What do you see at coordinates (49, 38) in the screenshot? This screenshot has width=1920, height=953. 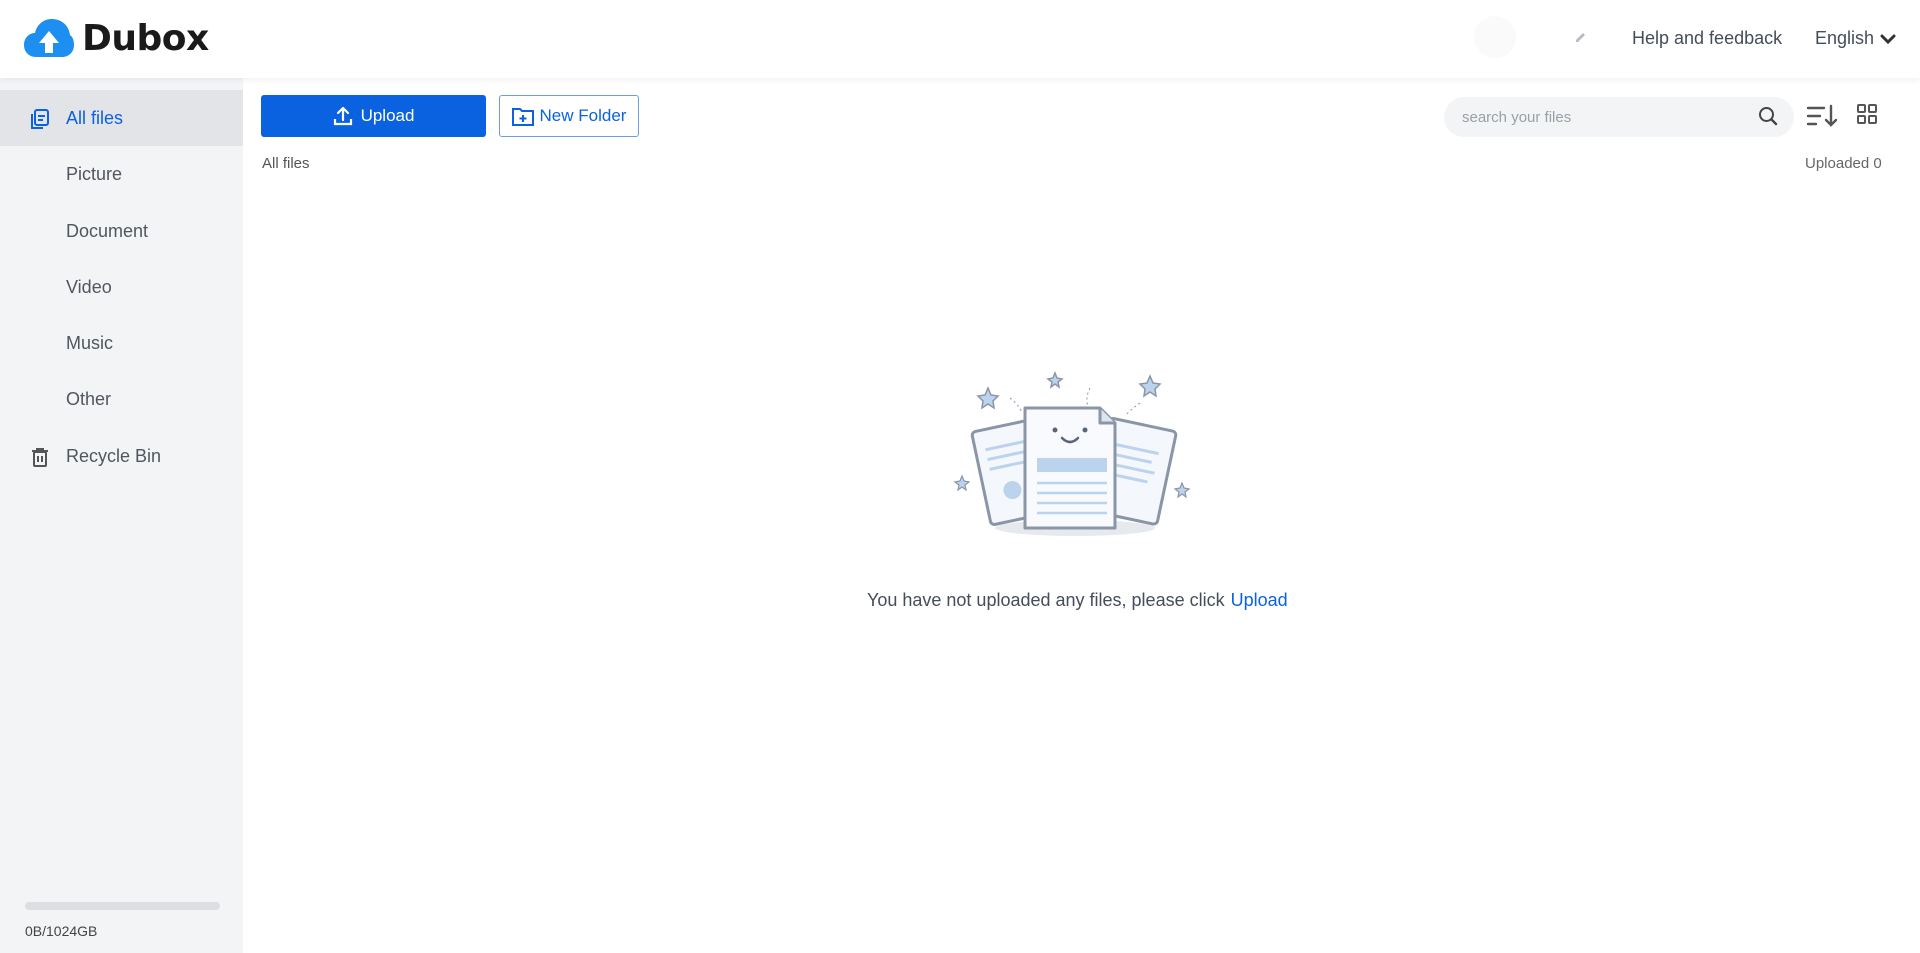 I see `cloud-upload-logo-icon` at bounding box center [49, 38].